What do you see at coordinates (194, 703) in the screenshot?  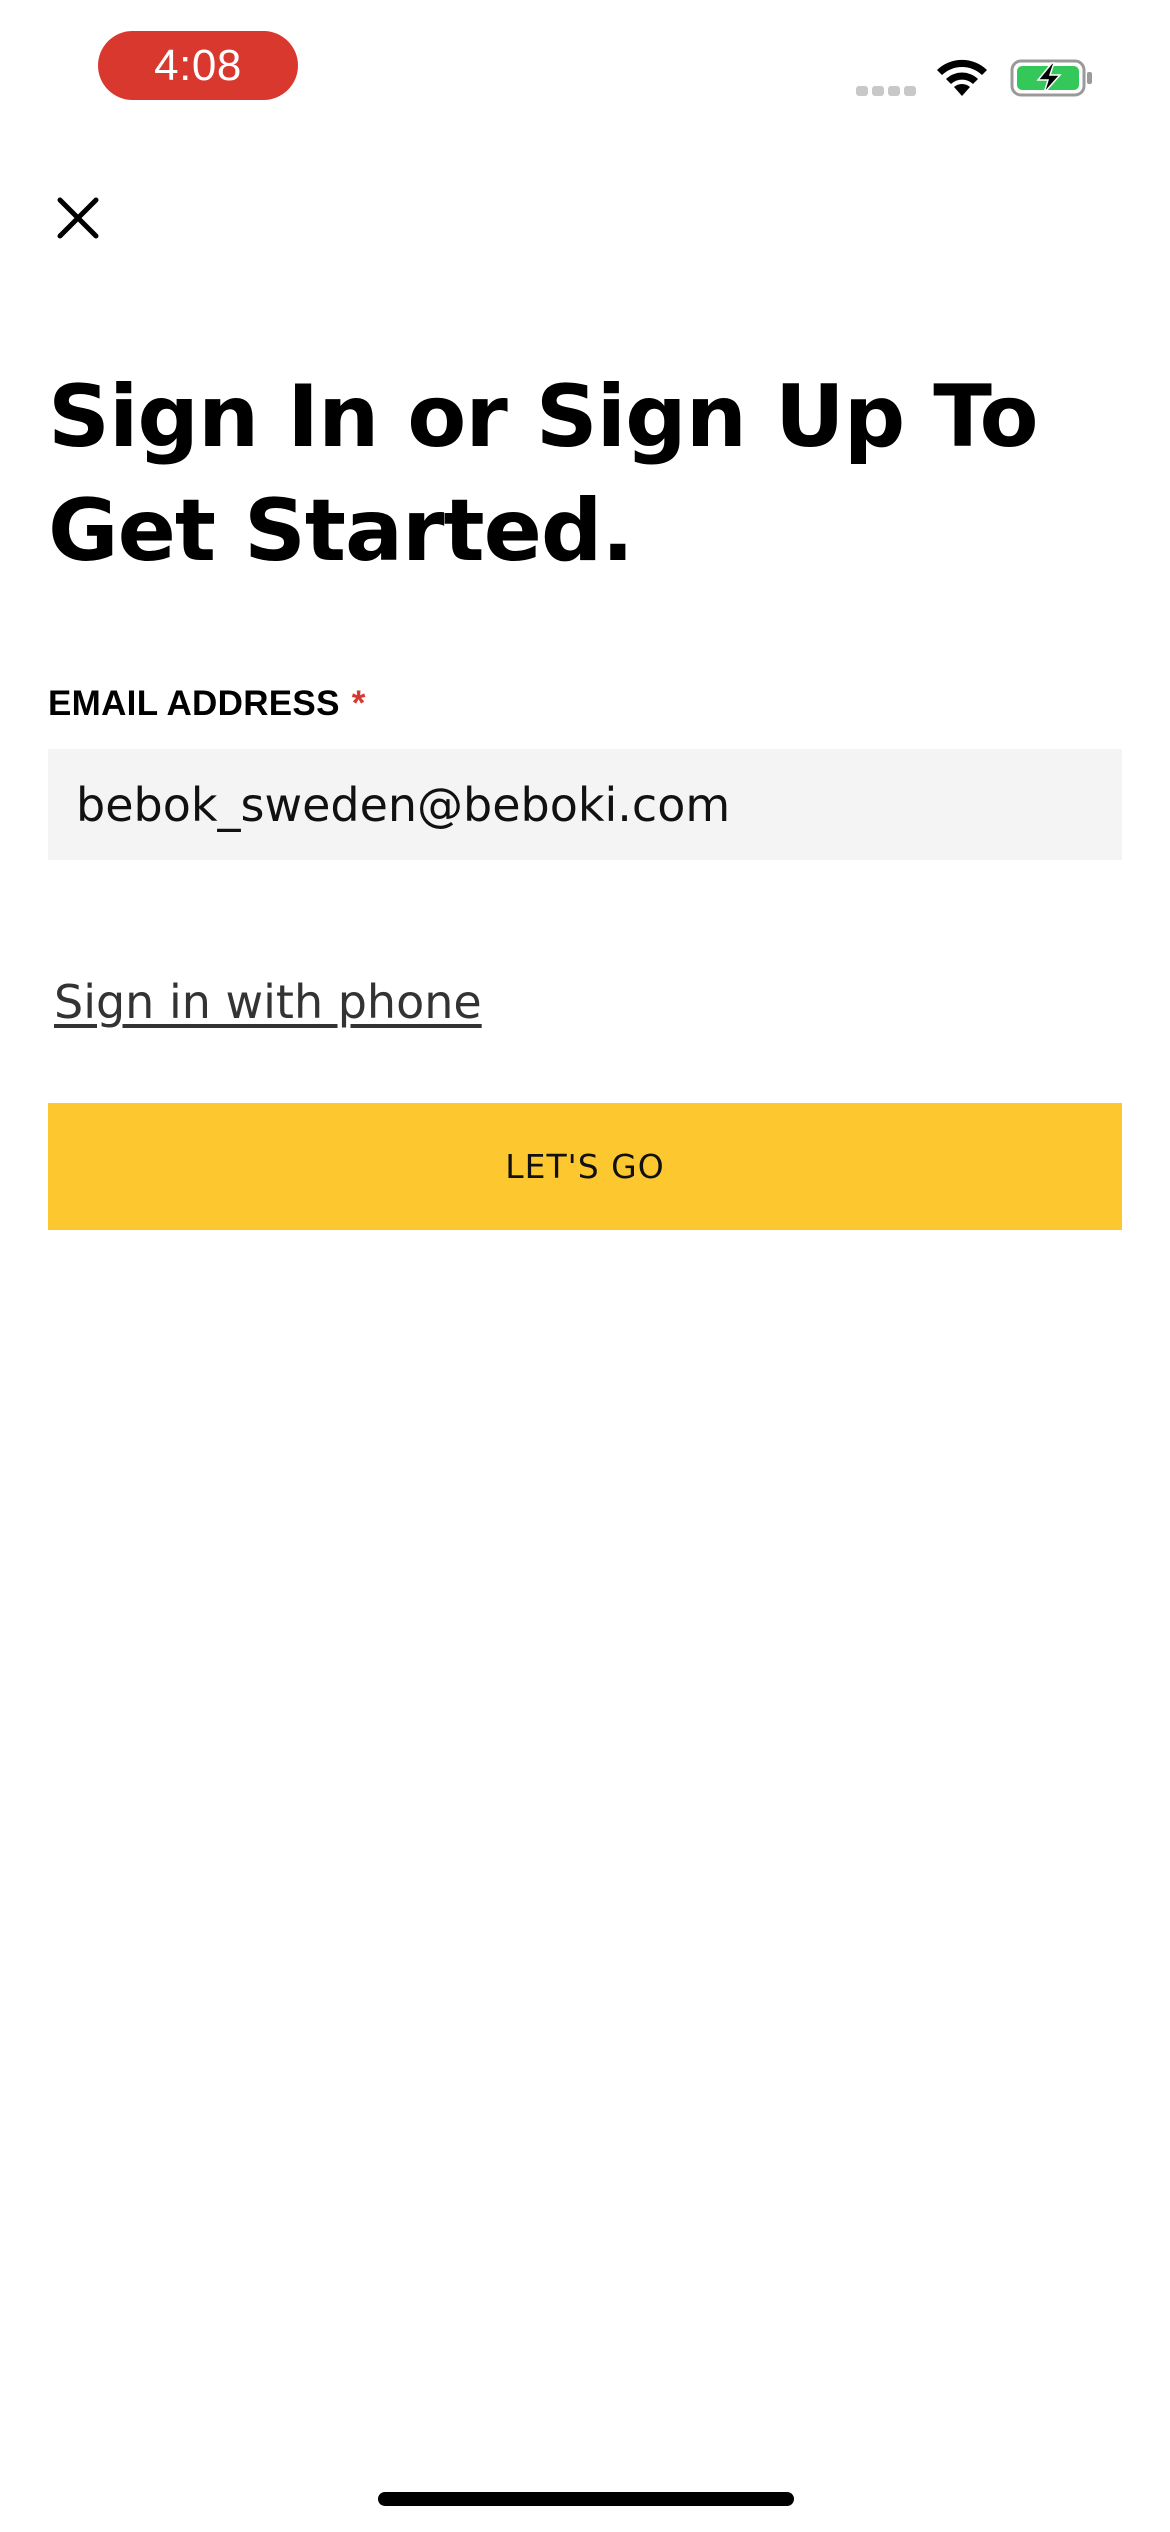 I see `email-label-text: EMAIL ADDRESS` at bounding box center [194, 703].